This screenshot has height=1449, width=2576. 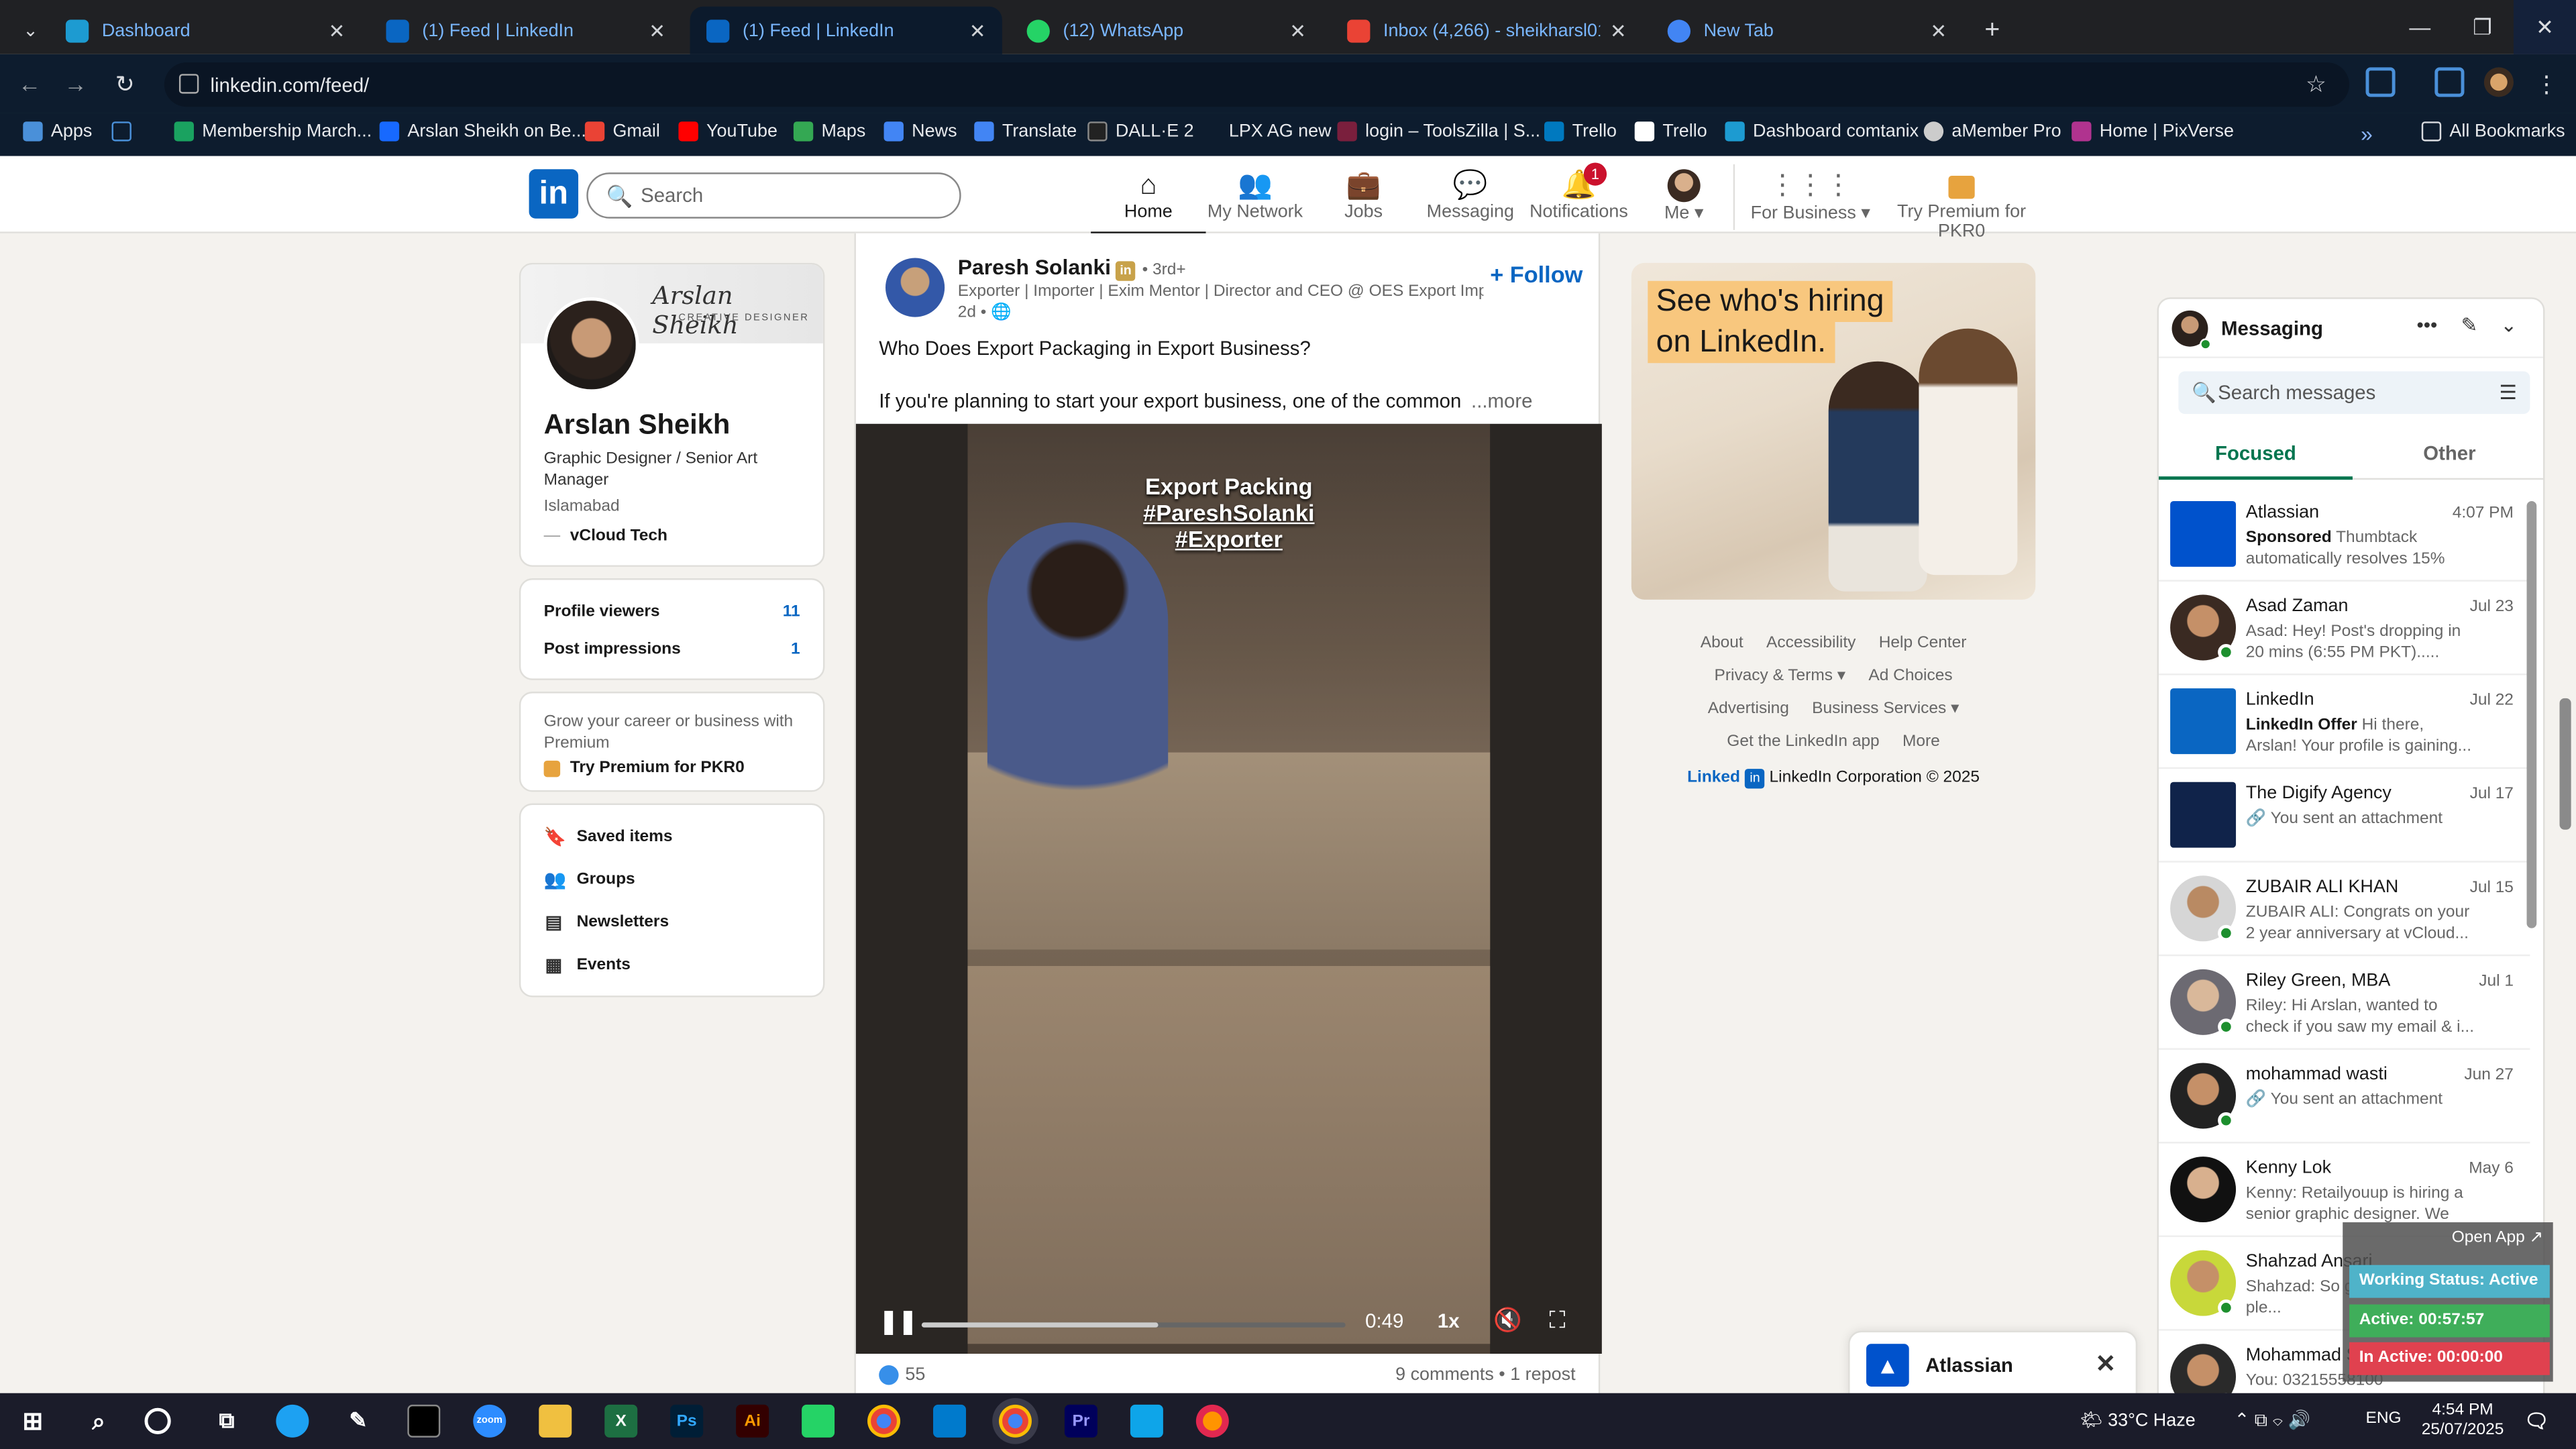 I want to click on page-scrollbar, so click(x=2565, y=764).